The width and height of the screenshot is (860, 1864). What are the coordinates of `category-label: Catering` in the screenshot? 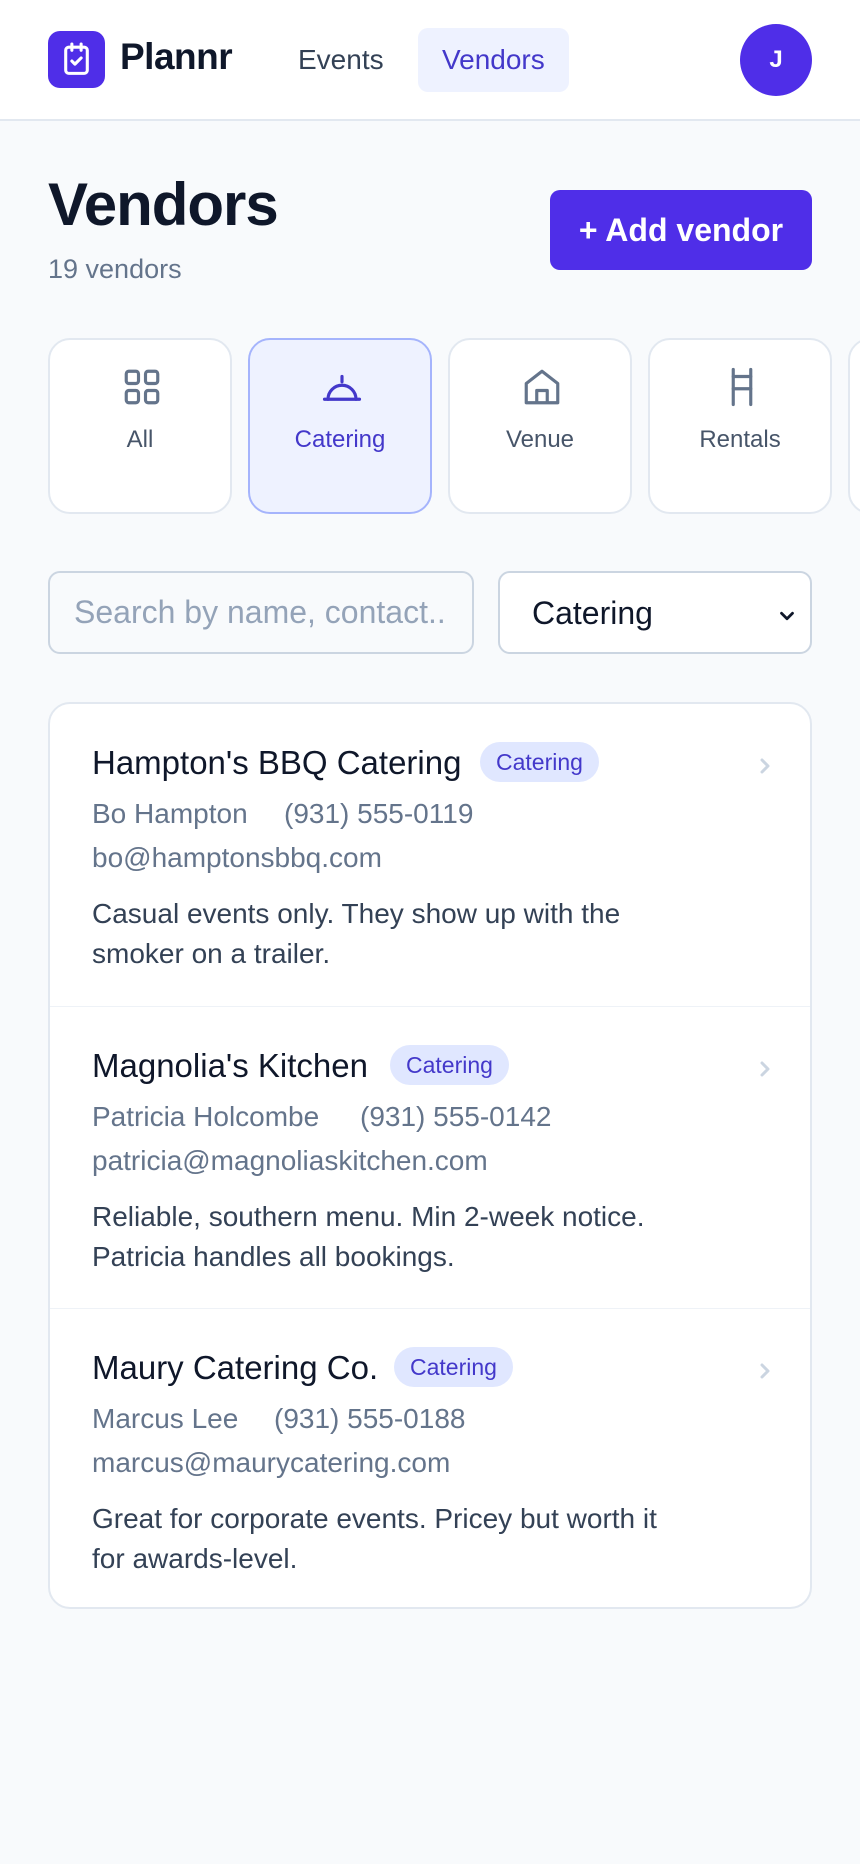 It's located at (340, 439).